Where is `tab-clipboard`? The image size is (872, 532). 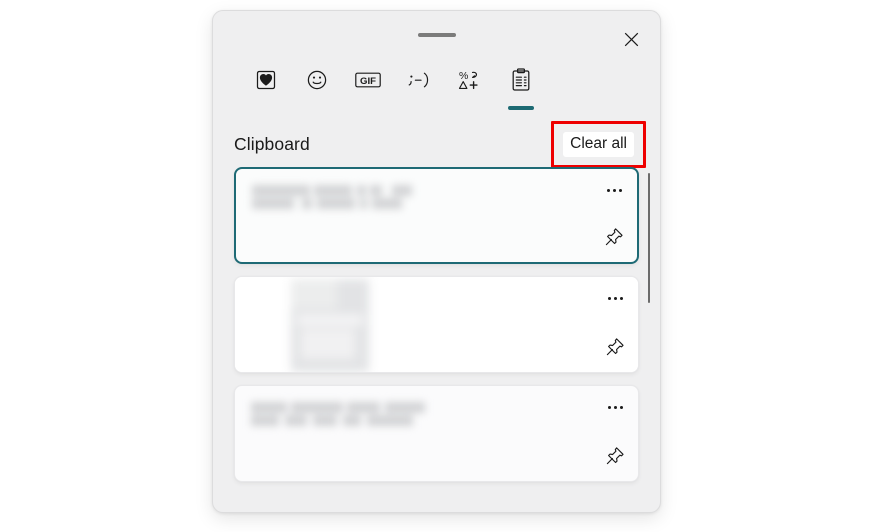 tab-clipboard is located at coordinates (521, 84).